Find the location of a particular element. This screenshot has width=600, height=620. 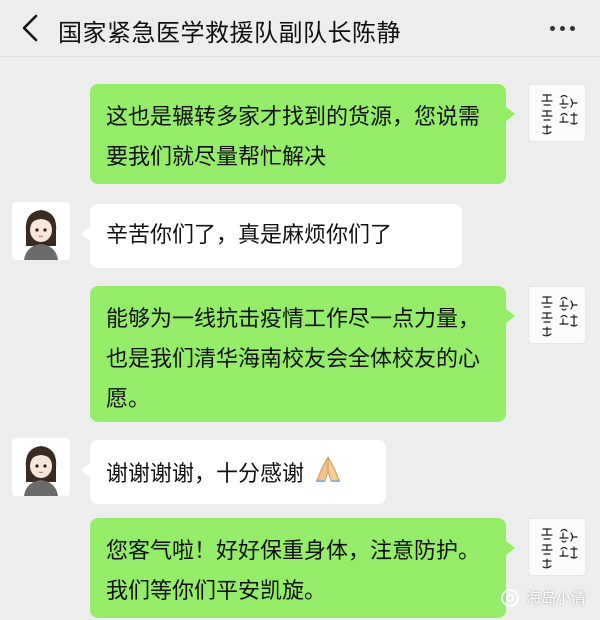

wechat-official-account-icon is located at coordinates (510, 597).